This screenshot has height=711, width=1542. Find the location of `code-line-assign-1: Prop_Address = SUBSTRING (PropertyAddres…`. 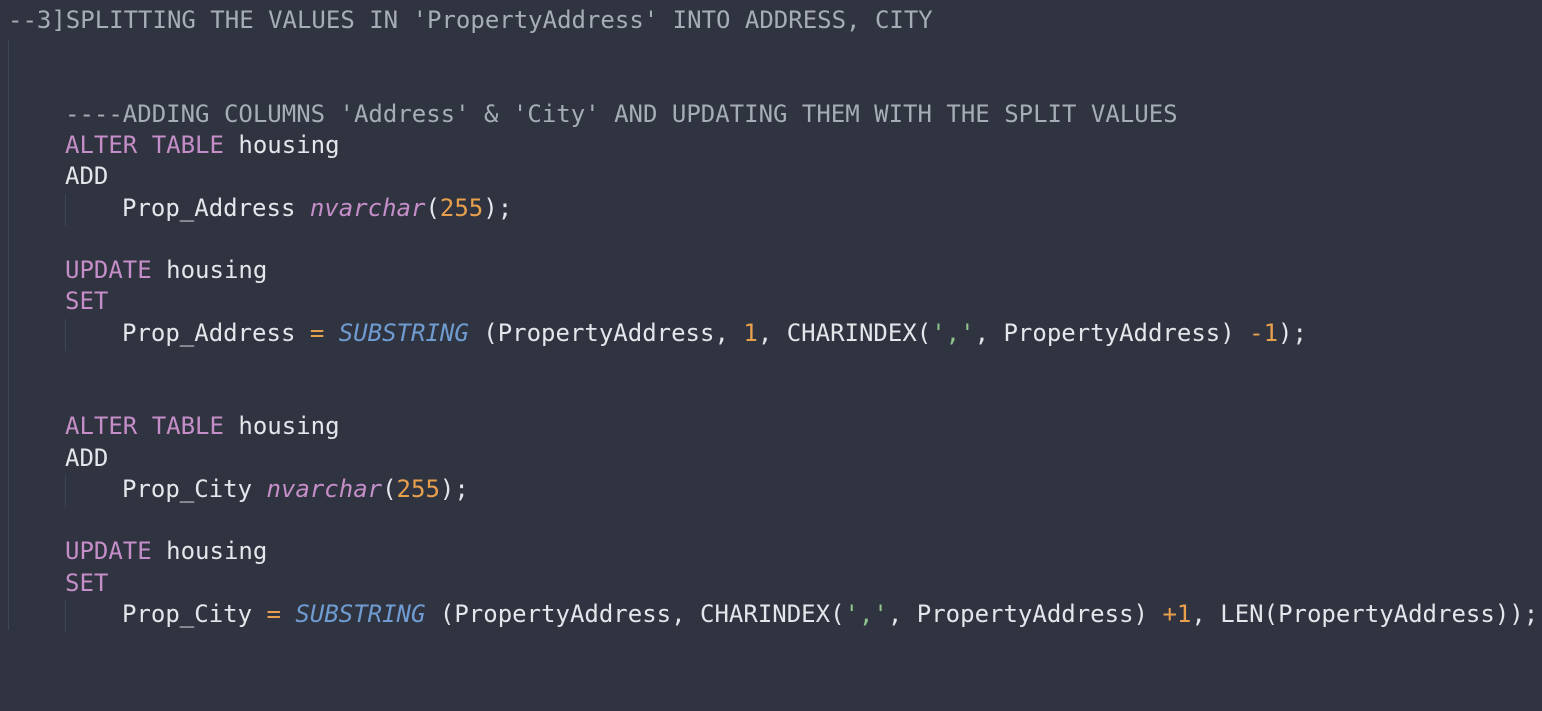

code-line-assign-1: Prop_Address = SUBSTRING (PropertyAddres… is located at coordinates (714, 333).